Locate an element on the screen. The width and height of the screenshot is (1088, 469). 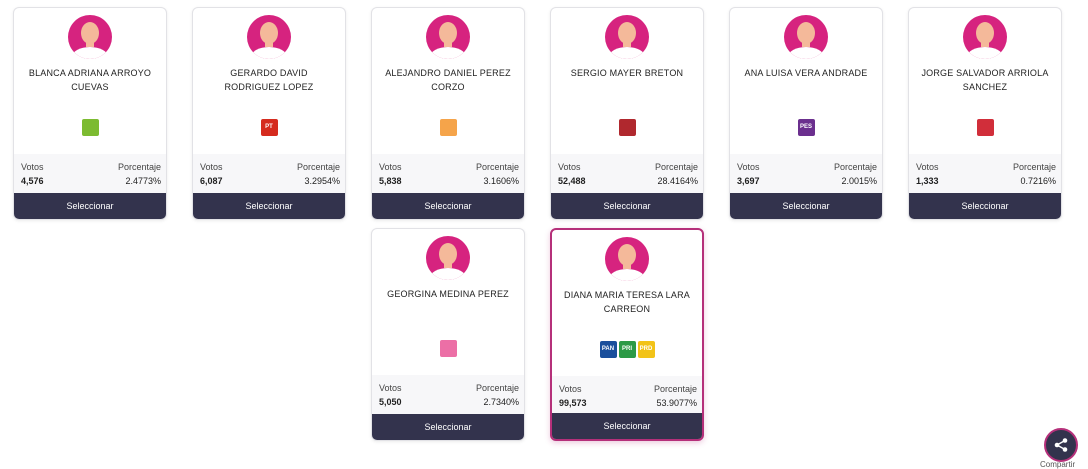
votes-value: 4,576 is located at coordinates (32, 181).